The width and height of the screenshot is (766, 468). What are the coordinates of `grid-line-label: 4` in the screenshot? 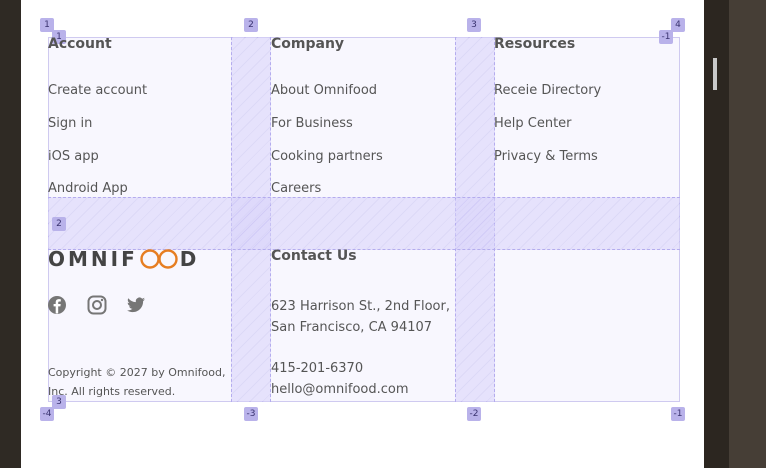 It's located at (678, 25).